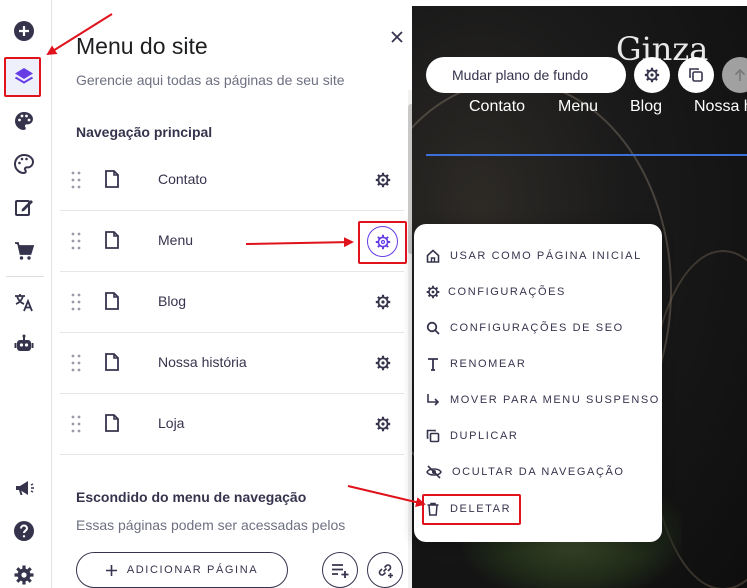  What do you see at coordinates (171, 423) in the screenshot?
I see `page-label: Loja` at bounding box center [171, 423].